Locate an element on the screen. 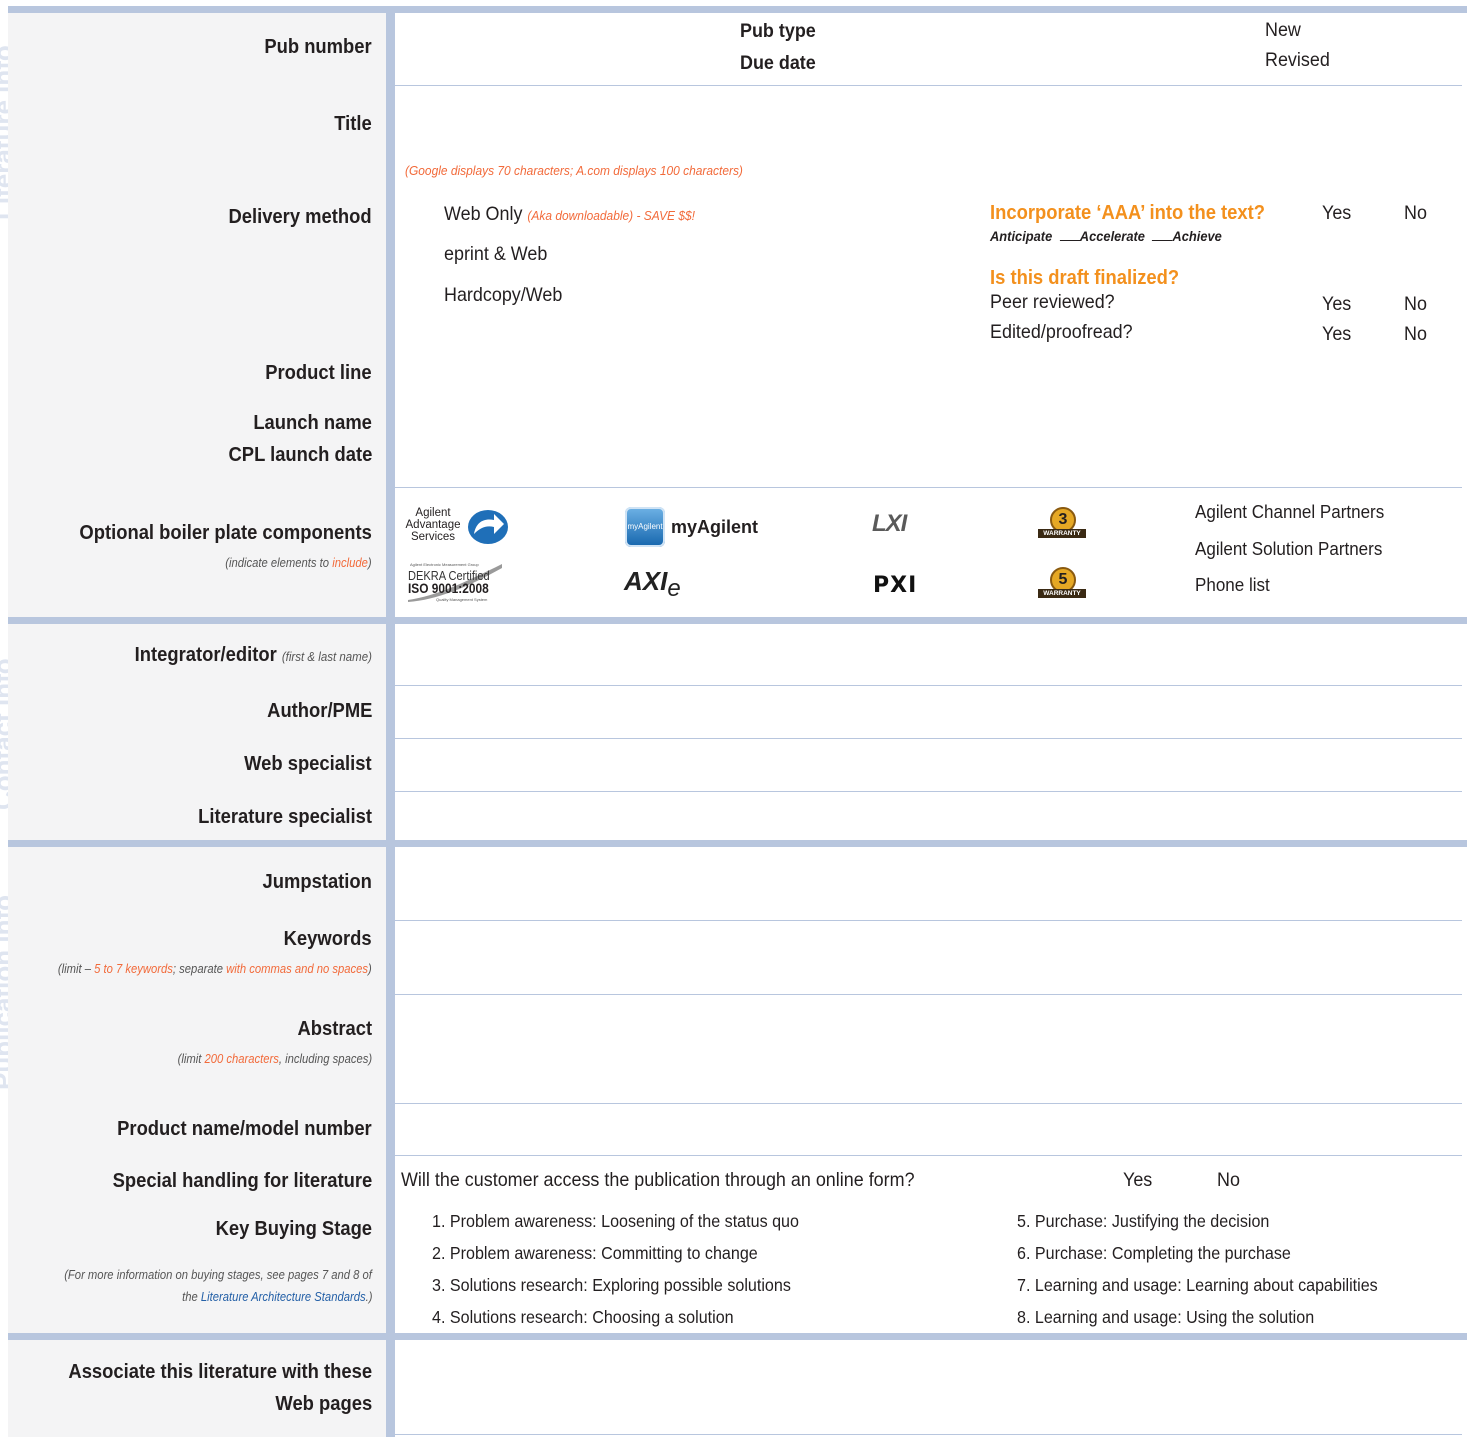 This screenshot has width=1467, height=1437. title-label: Title is located at coordinates (353, 124).